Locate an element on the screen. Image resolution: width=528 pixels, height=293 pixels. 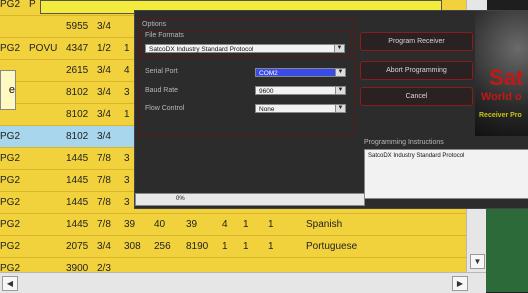
serial-port-select: COM2 ▼ is located at coordinates (300, 72).